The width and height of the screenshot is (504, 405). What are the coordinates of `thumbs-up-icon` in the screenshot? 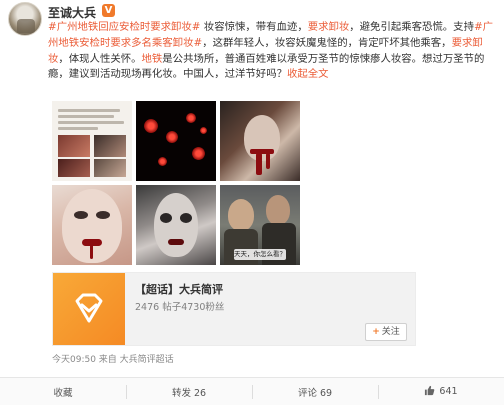 It's located at (429, 392).